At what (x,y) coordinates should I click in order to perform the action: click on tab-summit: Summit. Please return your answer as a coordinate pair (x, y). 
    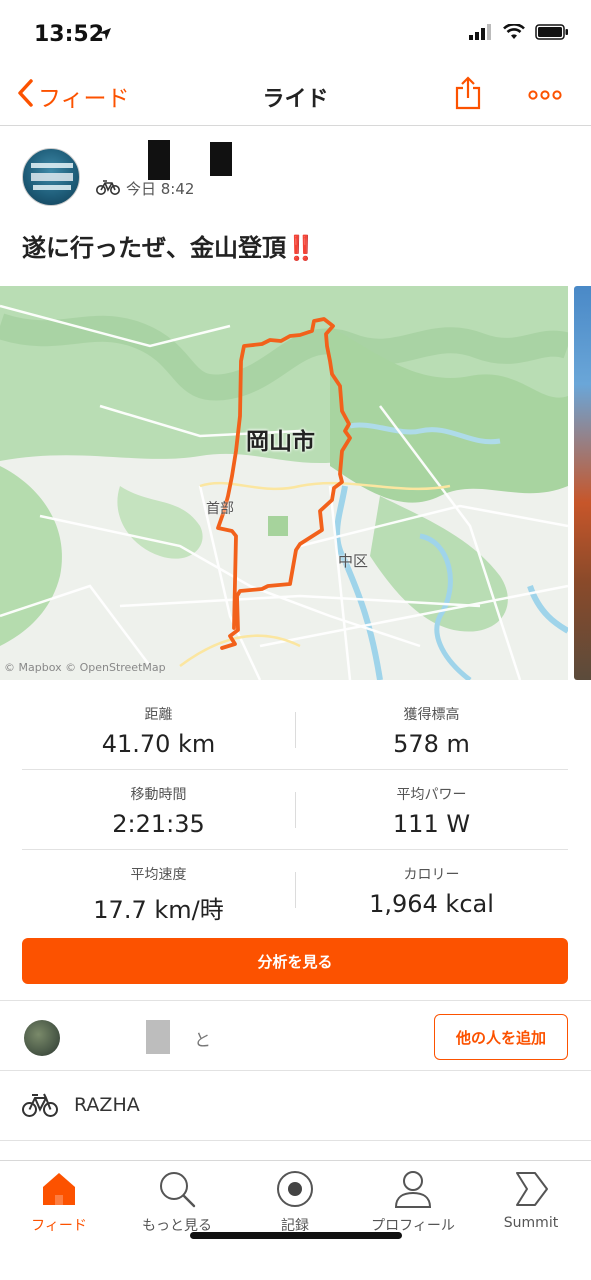
    Looking at the image, I should click on (531, 1199).